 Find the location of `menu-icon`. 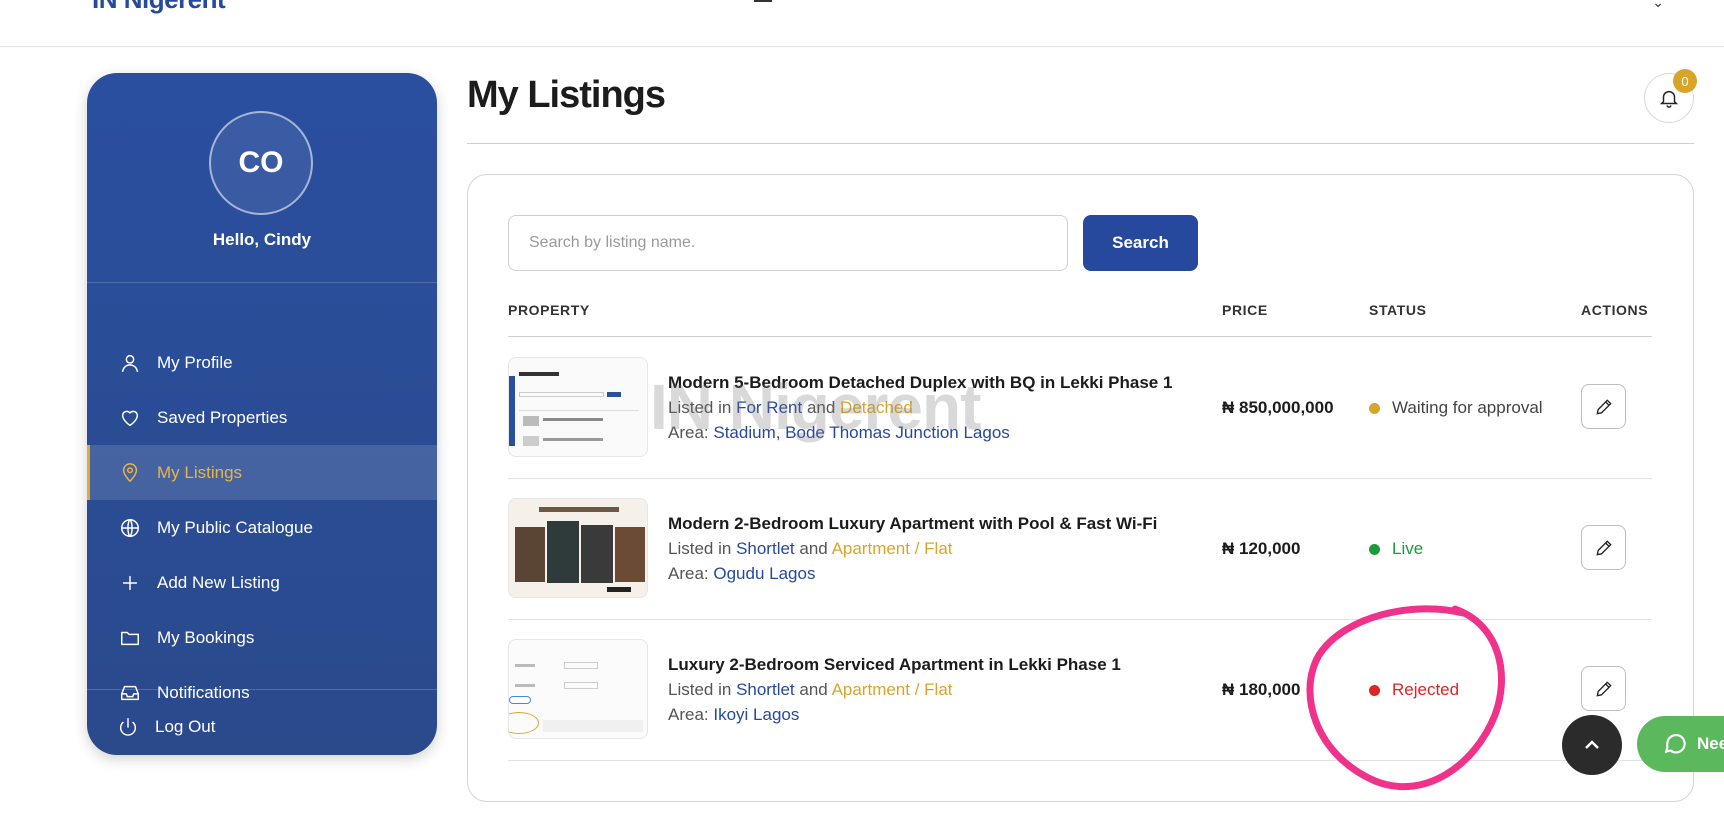

menu-icon is located at coordinates (763, 1).